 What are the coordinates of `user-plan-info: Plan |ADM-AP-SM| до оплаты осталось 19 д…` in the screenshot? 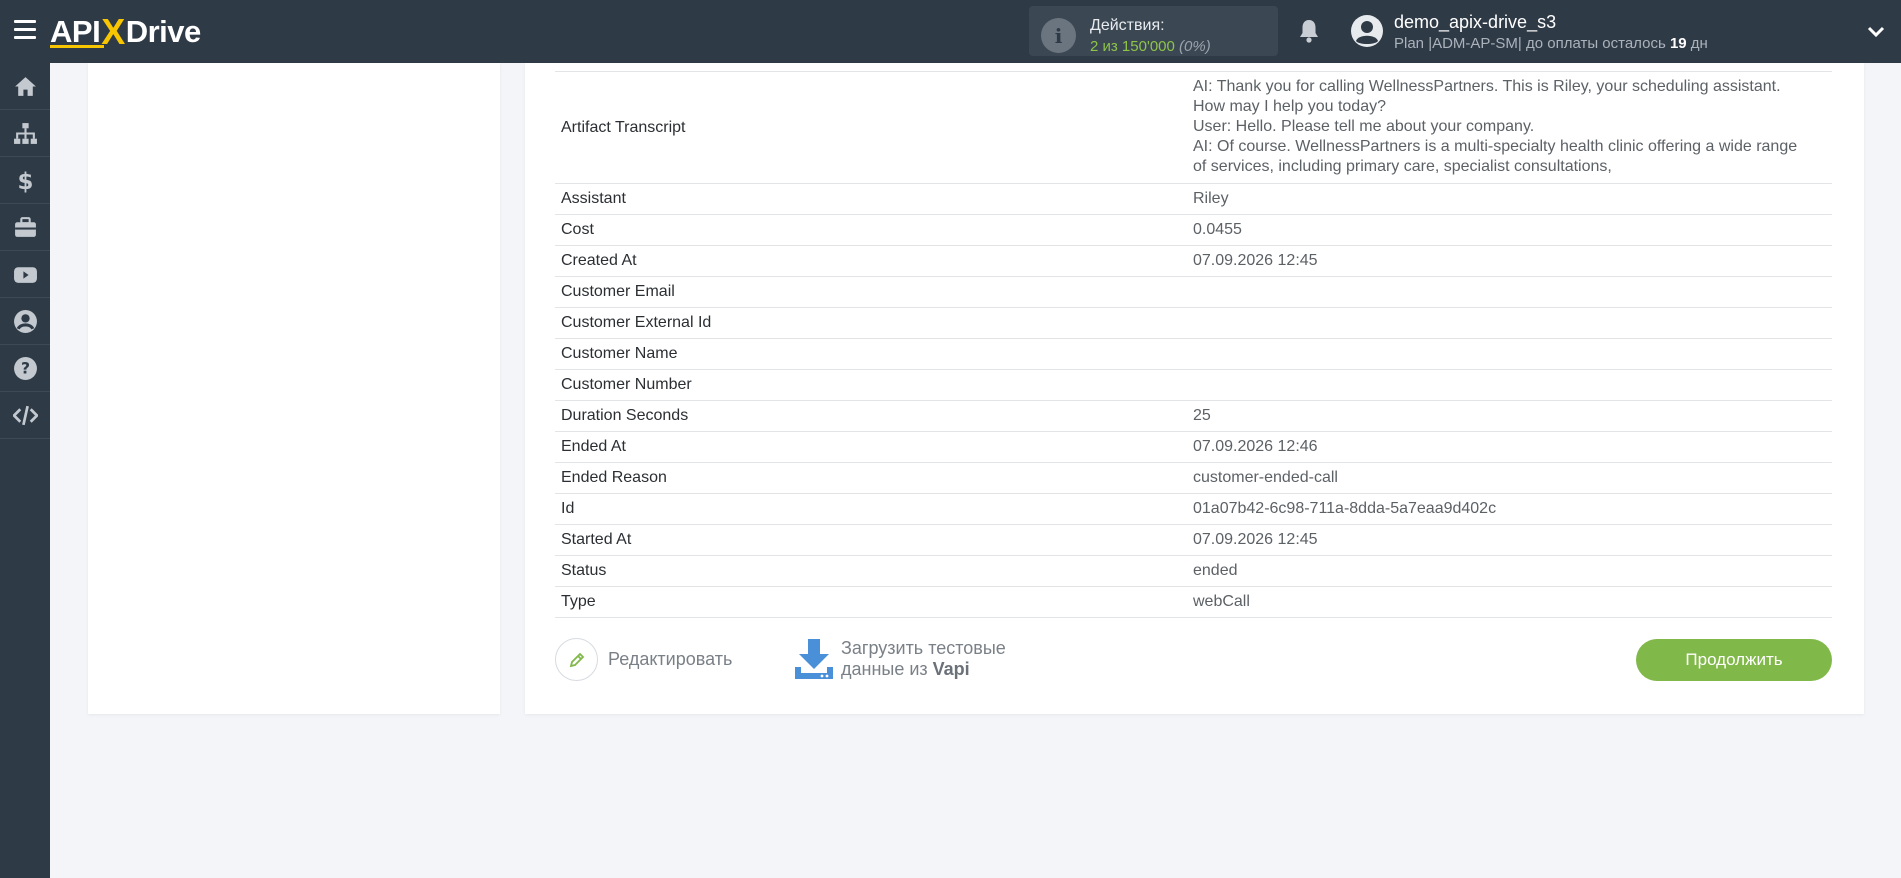 It's located at (1551, 43).